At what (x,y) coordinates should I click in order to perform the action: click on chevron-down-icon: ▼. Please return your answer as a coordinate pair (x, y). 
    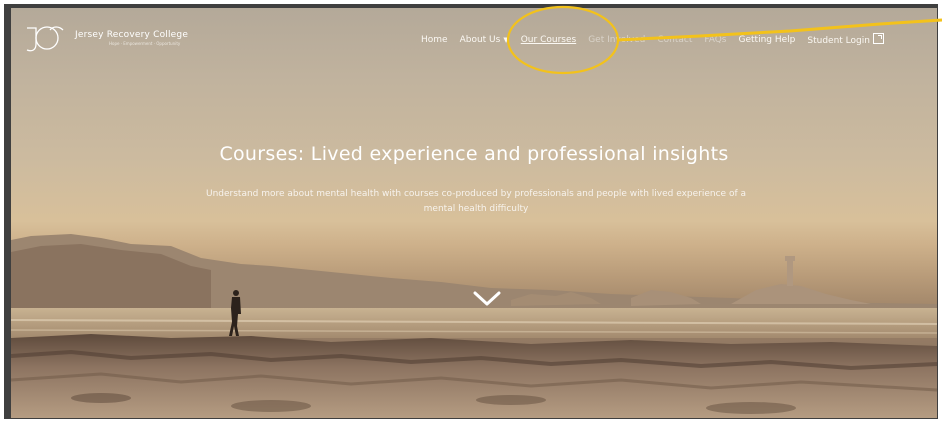
    Looking at the image, I should click on (506, 39).